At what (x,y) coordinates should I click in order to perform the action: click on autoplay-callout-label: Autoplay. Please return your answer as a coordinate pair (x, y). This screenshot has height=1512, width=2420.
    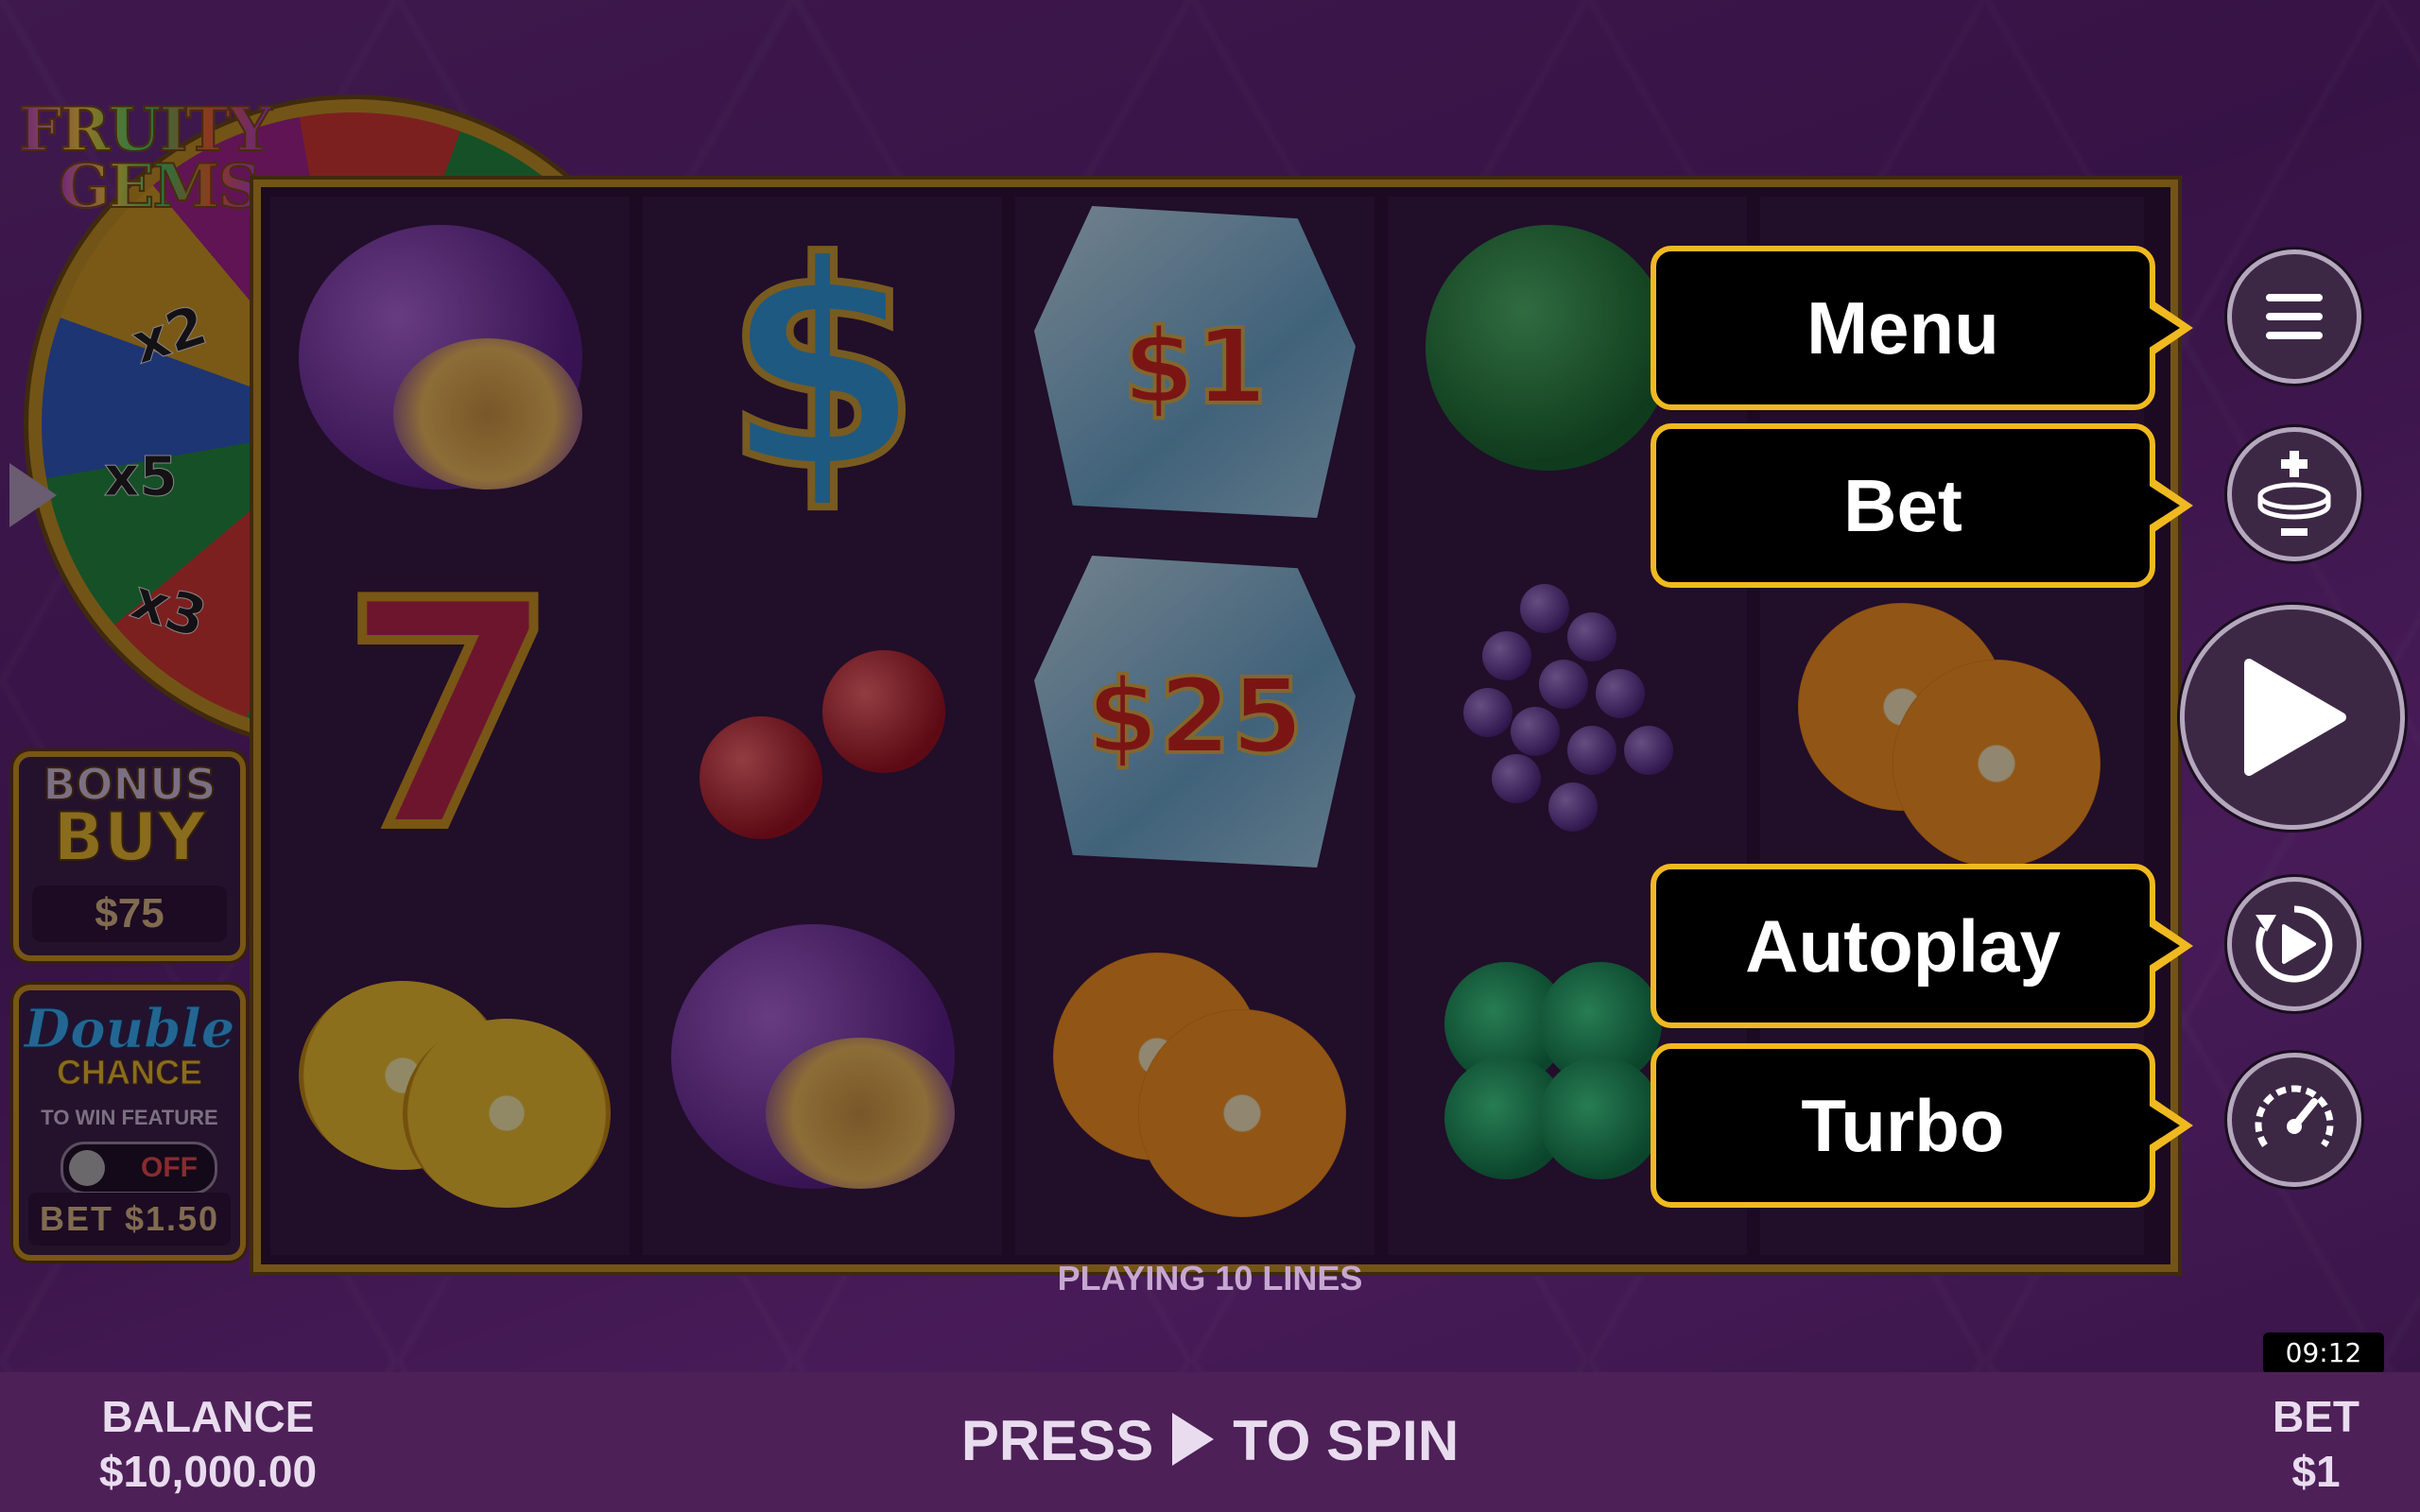
    Looking at the image, I should click on (1903, 945).